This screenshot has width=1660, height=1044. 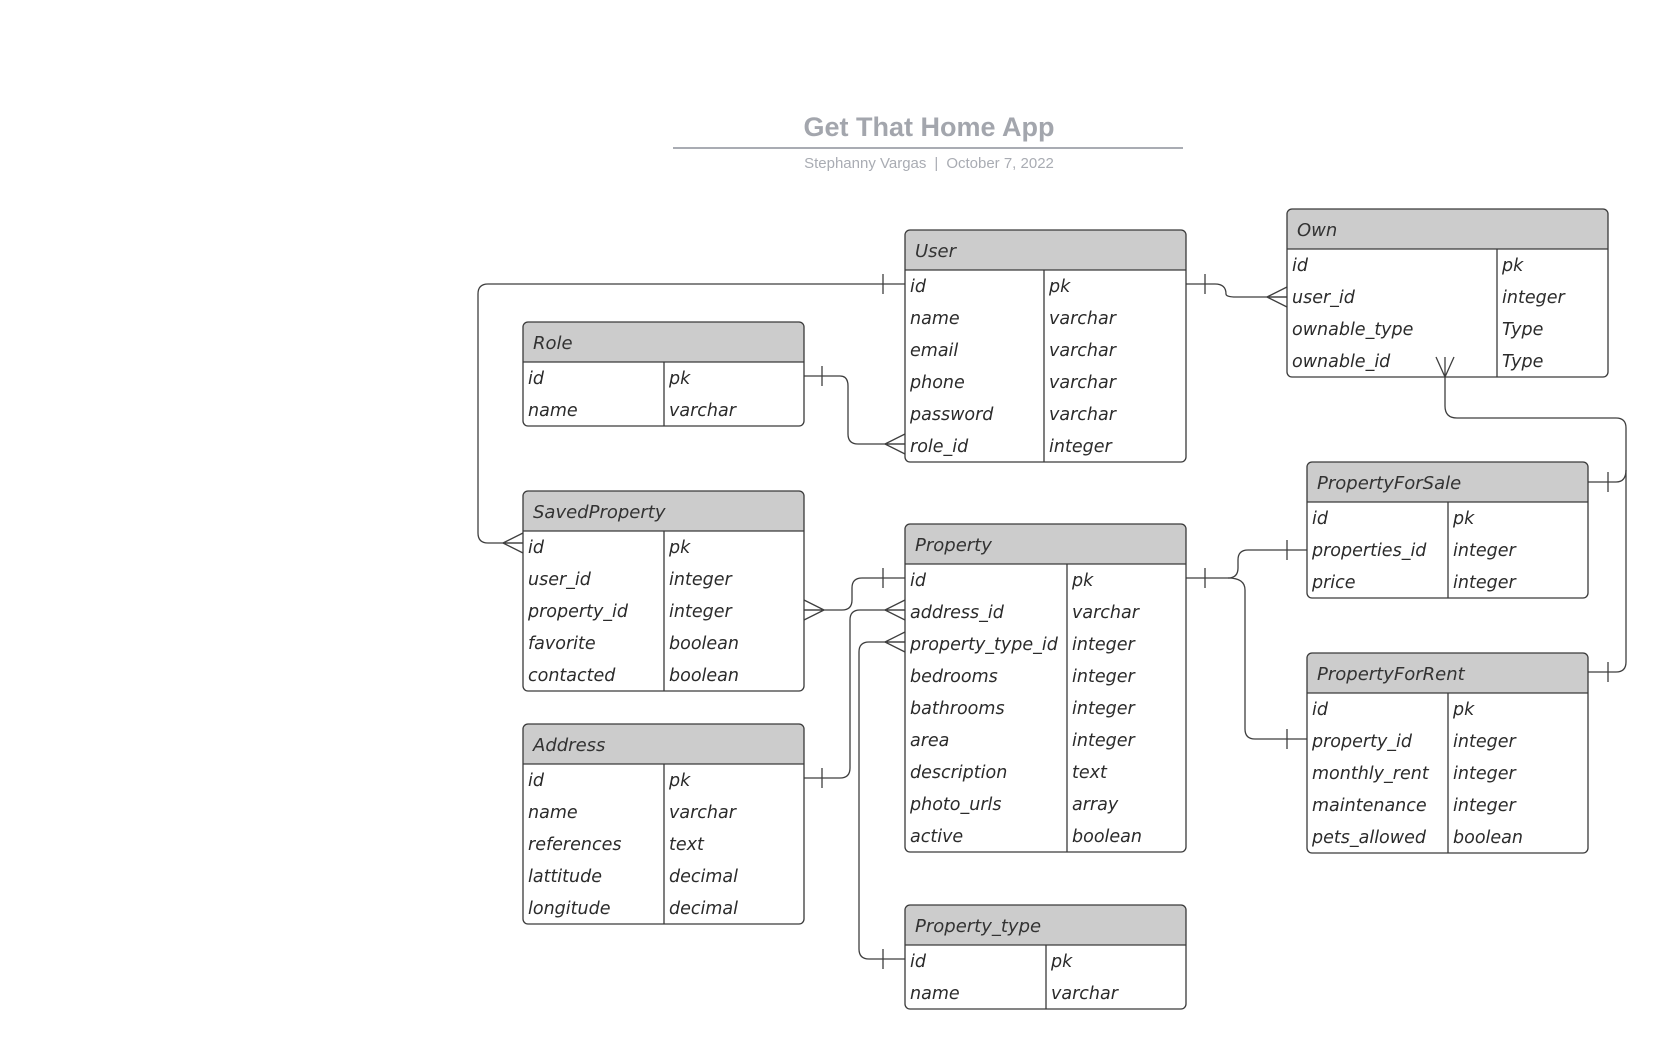 I want to click on connector-role-user, so click(x=854, y=410).